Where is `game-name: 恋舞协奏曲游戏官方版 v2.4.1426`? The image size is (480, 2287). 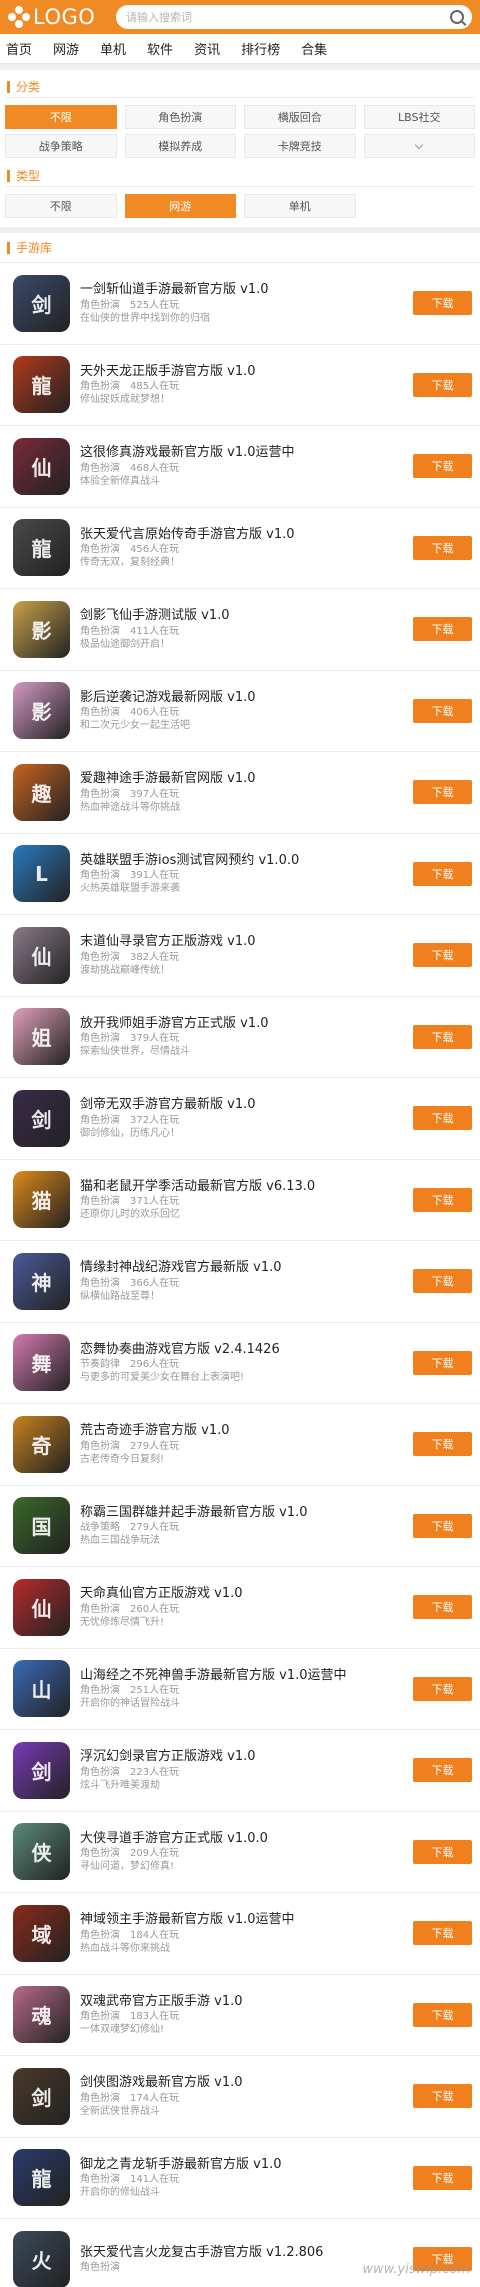
game-name: 恋舞协奏曲游戏官方版 v2.4.1426 is located at coordinates (242, 1349).